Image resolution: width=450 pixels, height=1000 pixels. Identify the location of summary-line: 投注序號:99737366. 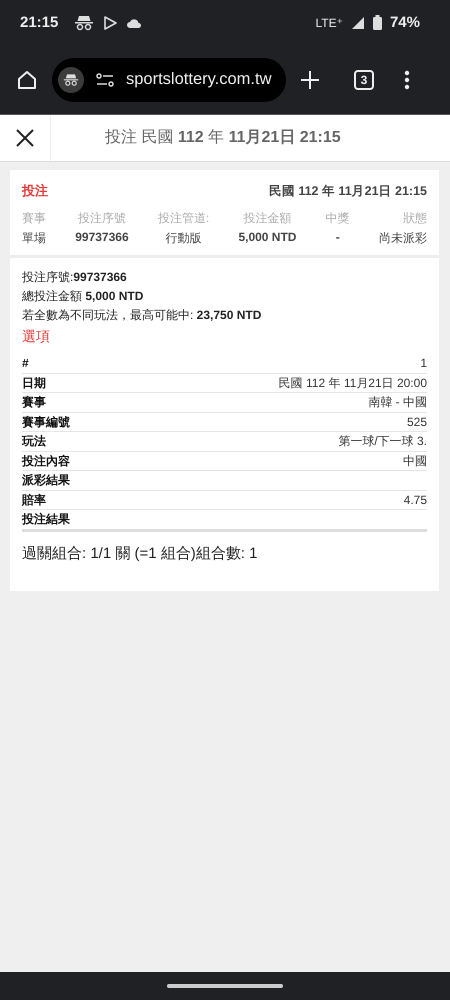
(75, 277).